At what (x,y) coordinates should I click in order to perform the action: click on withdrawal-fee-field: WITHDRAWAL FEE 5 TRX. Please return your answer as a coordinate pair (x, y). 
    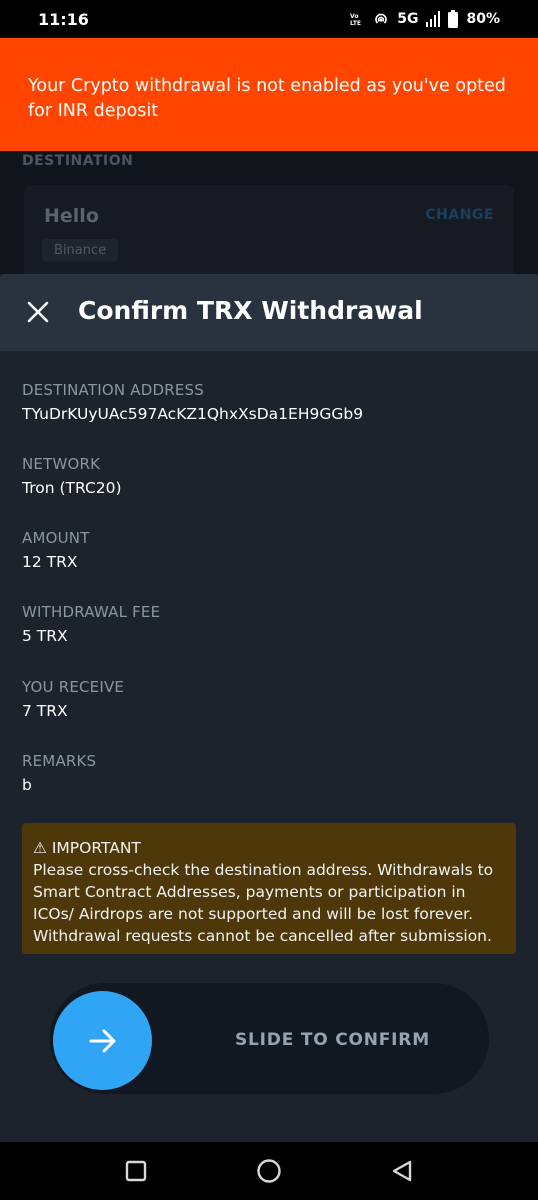
    Looking at the image, I should click on (91, 624).